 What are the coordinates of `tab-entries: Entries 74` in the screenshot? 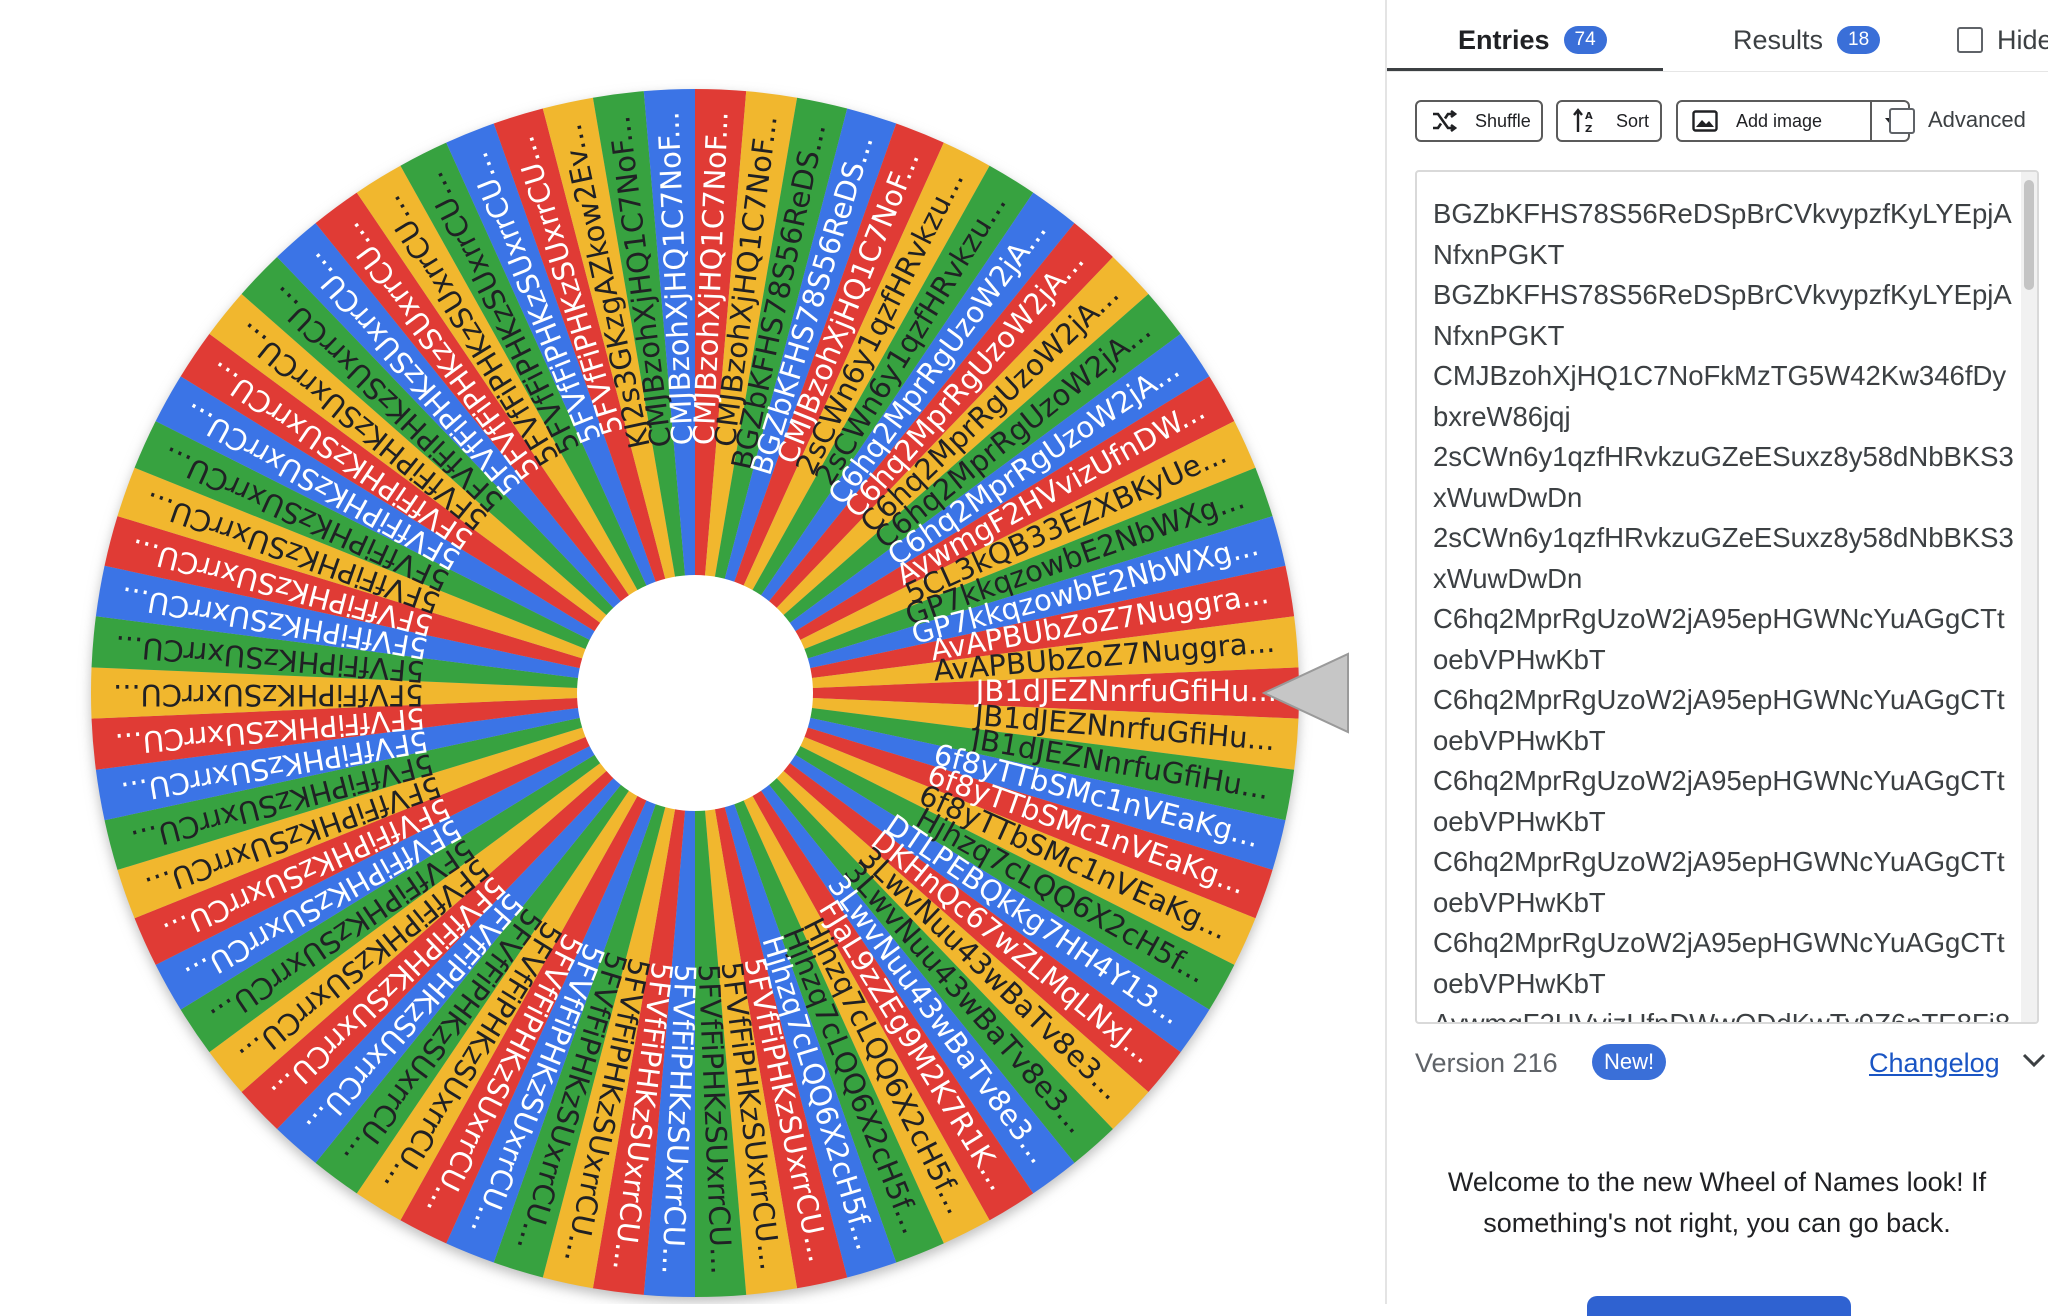 It's located at (1532, 40).